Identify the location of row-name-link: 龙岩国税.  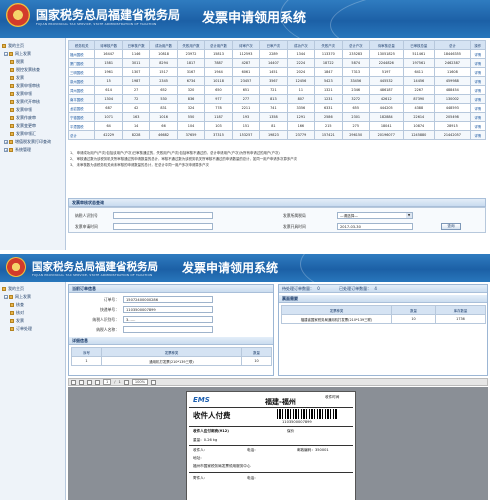
(81, 108).